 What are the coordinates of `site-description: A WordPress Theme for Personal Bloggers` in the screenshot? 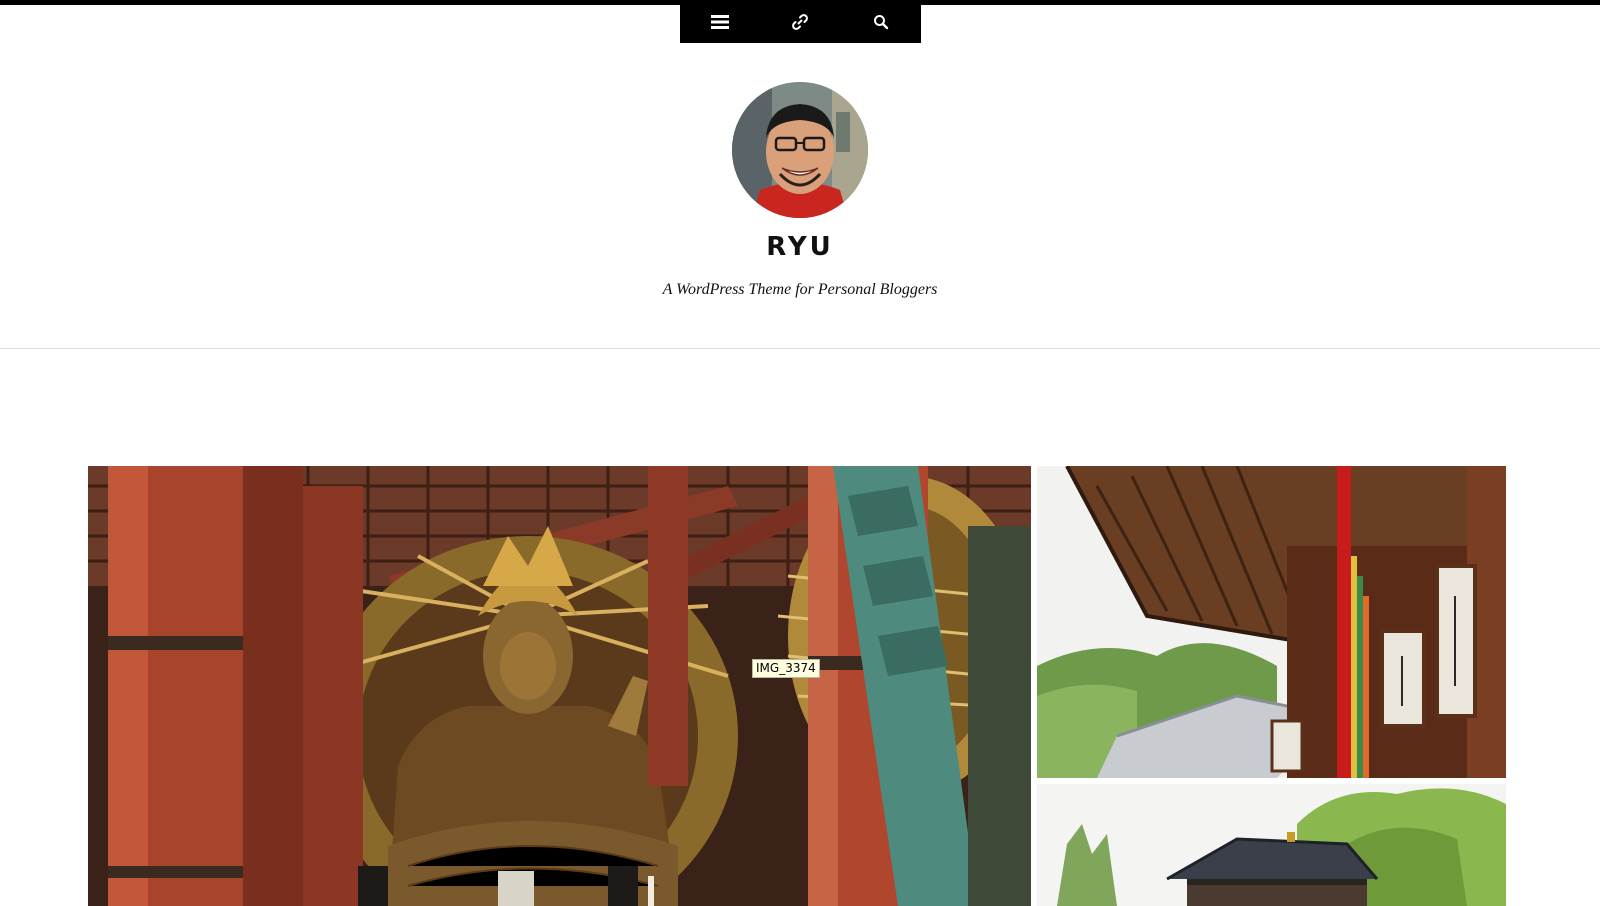 It's located at (800, 289).